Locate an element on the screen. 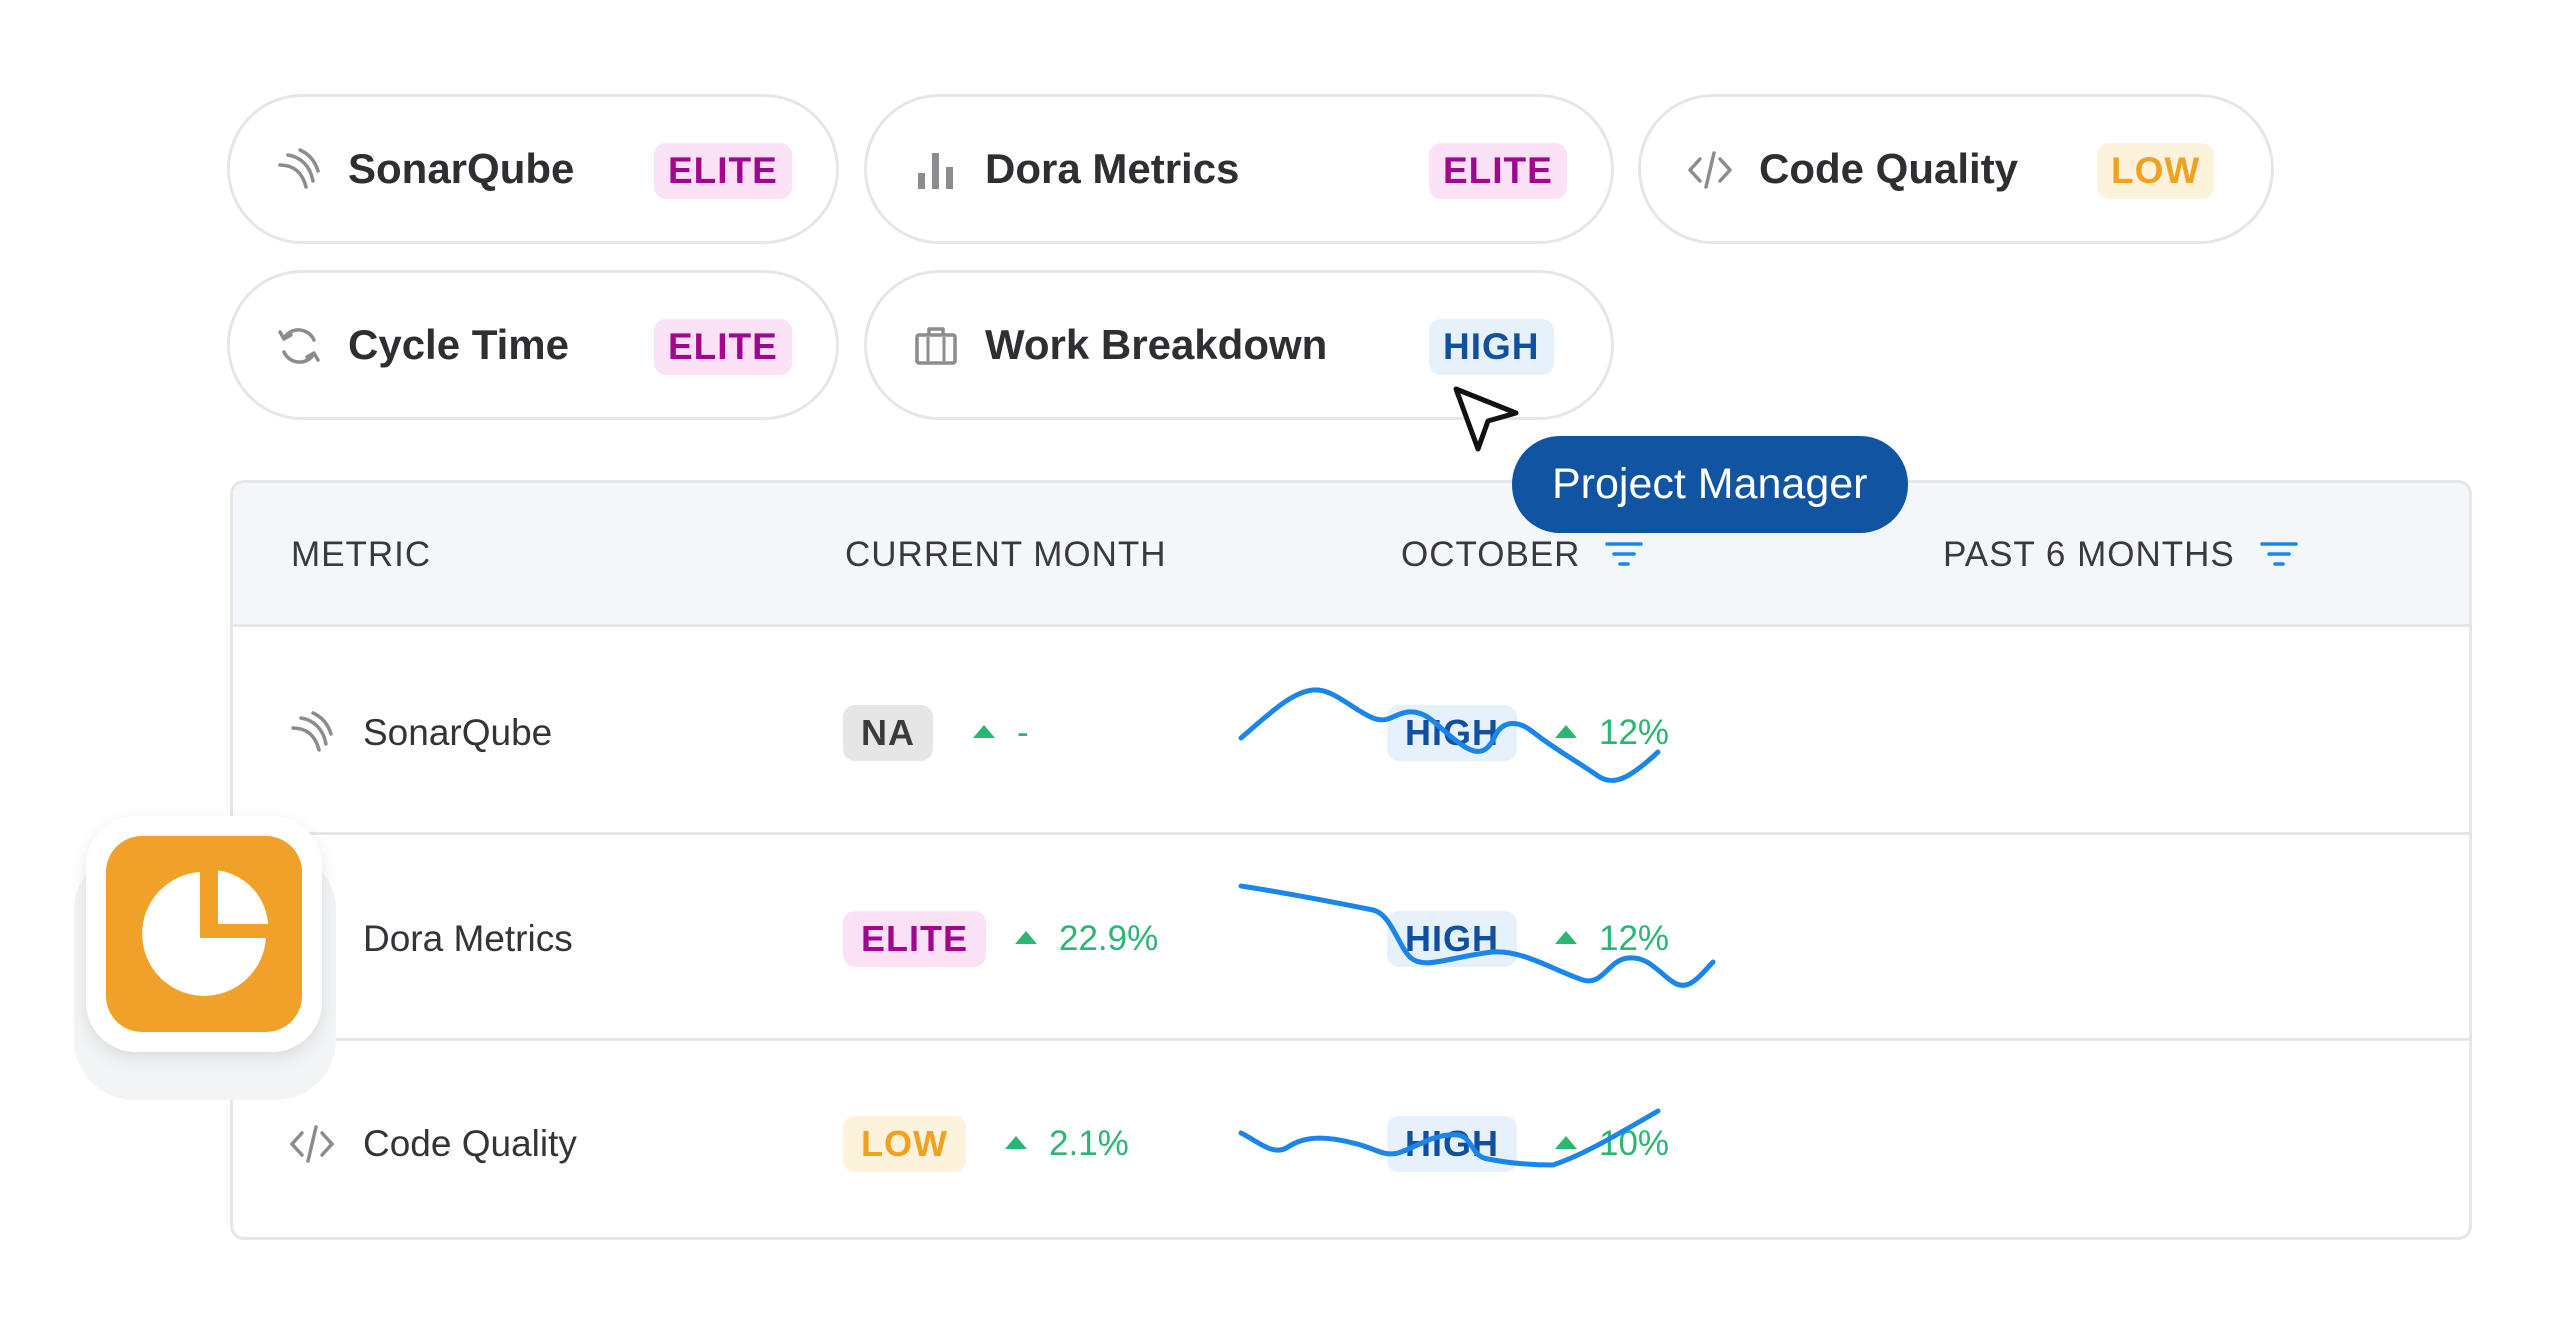 This screenshot has width=2560, height=1330. table-row: Code Quality LOW 2.1% HIGH 10% is located at coordinates (1351, 1139).